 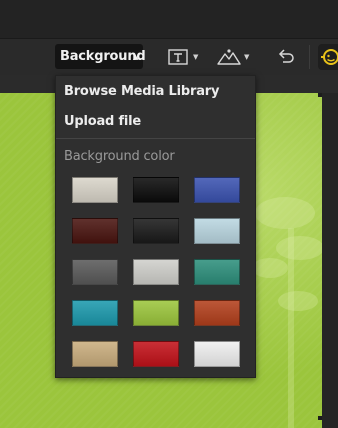 I want to click on color-swatch-parchment, so click(x=95, y=354).